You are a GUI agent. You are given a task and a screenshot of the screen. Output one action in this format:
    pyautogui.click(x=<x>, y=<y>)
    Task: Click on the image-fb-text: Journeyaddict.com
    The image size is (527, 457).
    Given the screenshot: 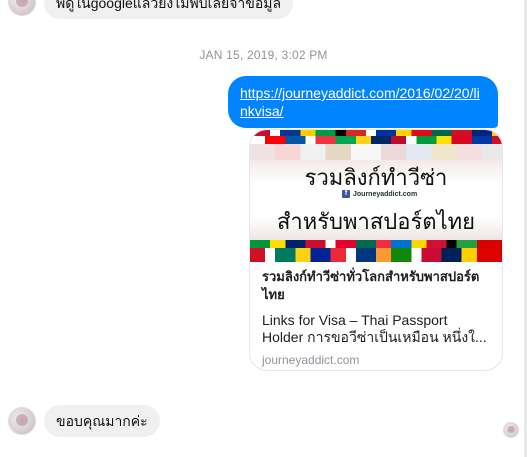 What is the action you would take?
    pyautogui.click(x=385, y=194)
    